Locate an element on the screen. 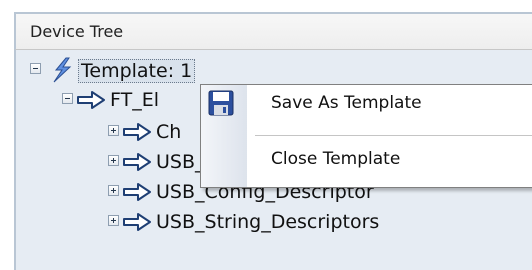 The image size is (532, 270). menu-separator is located at coordinates (393, 135).